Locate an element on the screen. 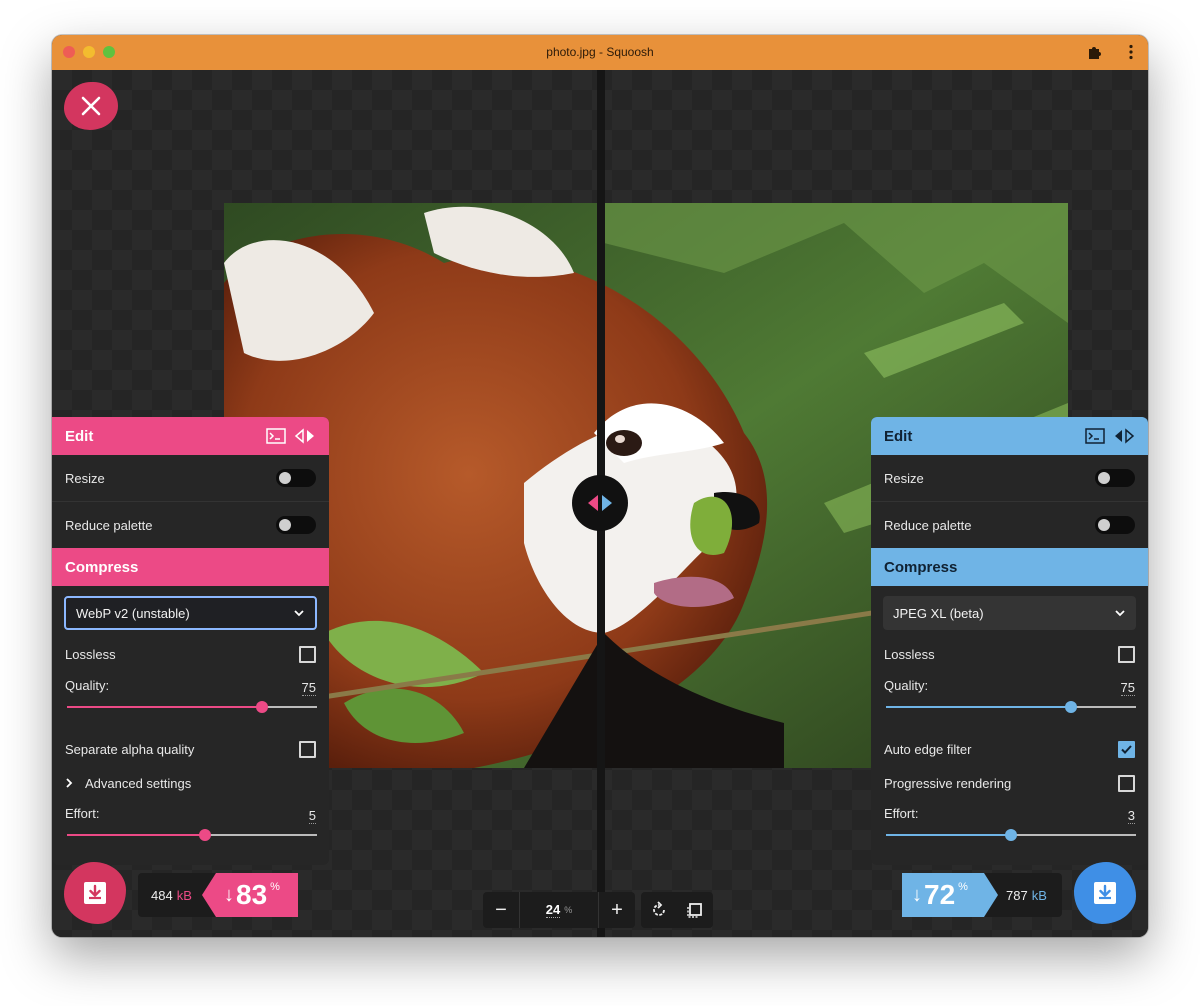 The width and height of the screenshot is (1200, 1006). zoom-level: 24 % is located at coordinates (559, 910).